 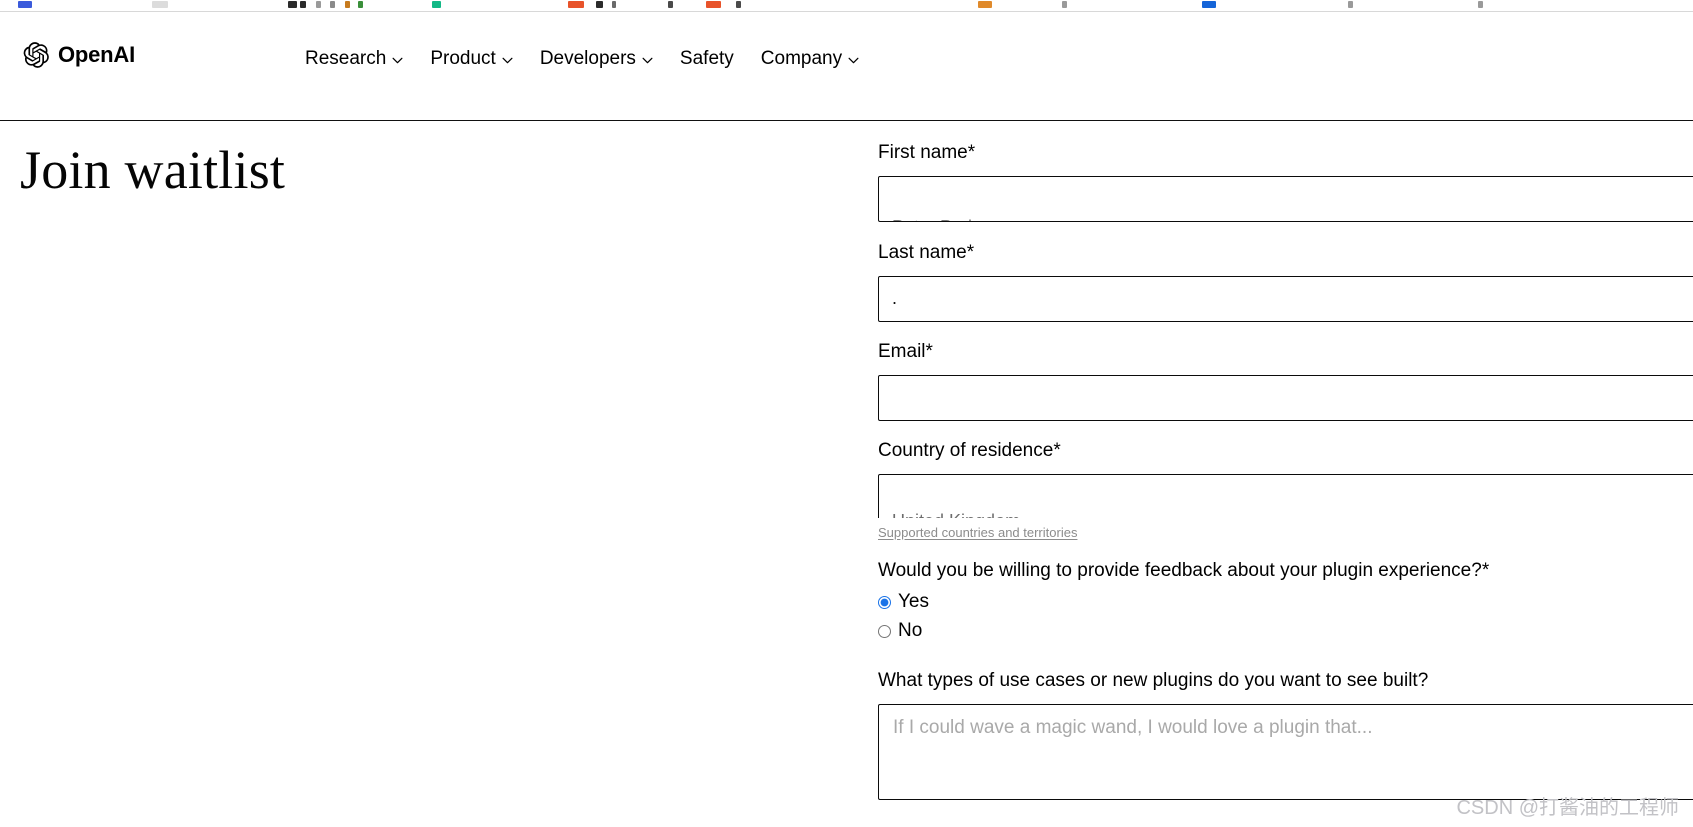 What do you see at coordinates (346, 58) in the screenshot?
I see `nav-item-label: Research` at bounding box center [346, 58].